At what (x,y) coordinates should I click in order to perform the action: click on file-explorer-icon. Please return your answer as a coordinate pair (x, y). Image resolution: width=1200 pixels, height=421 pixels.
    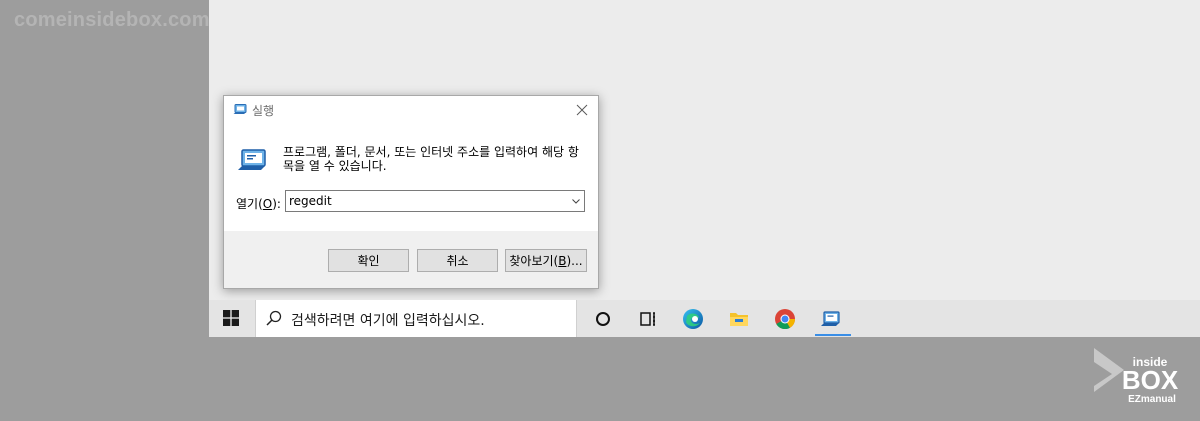
    Looking at the image, I should click on (739, 319).